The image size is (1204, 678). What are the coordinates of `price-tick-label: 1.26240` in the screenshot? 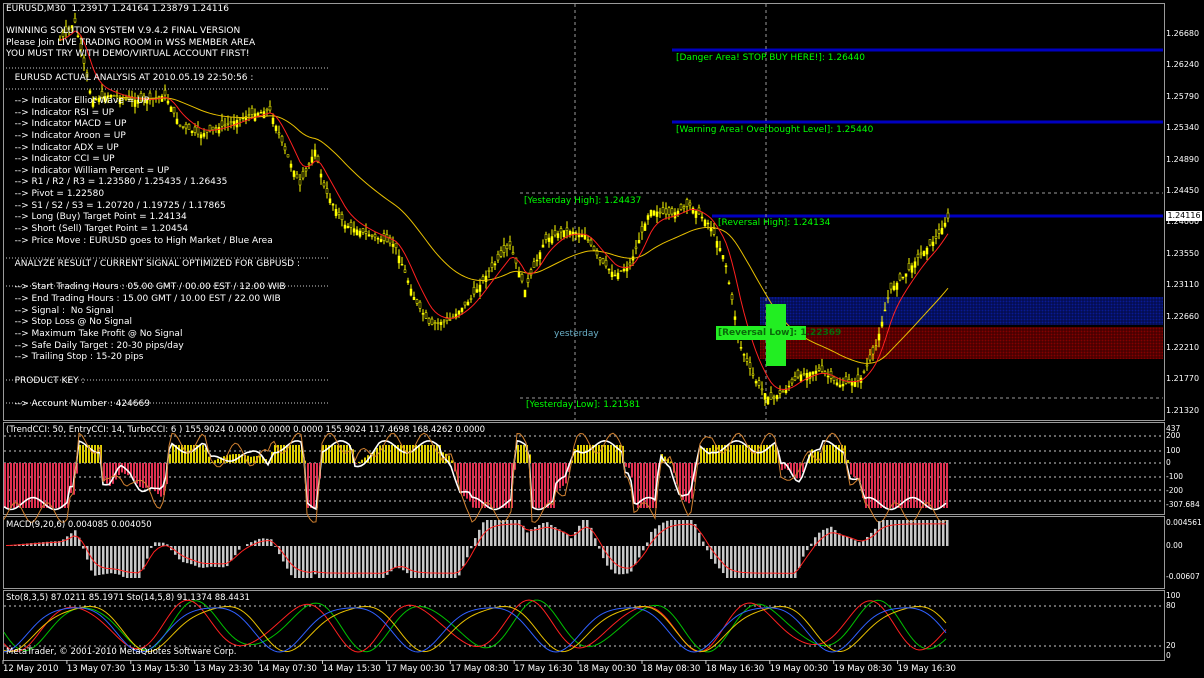 It's located at (1183, 65).